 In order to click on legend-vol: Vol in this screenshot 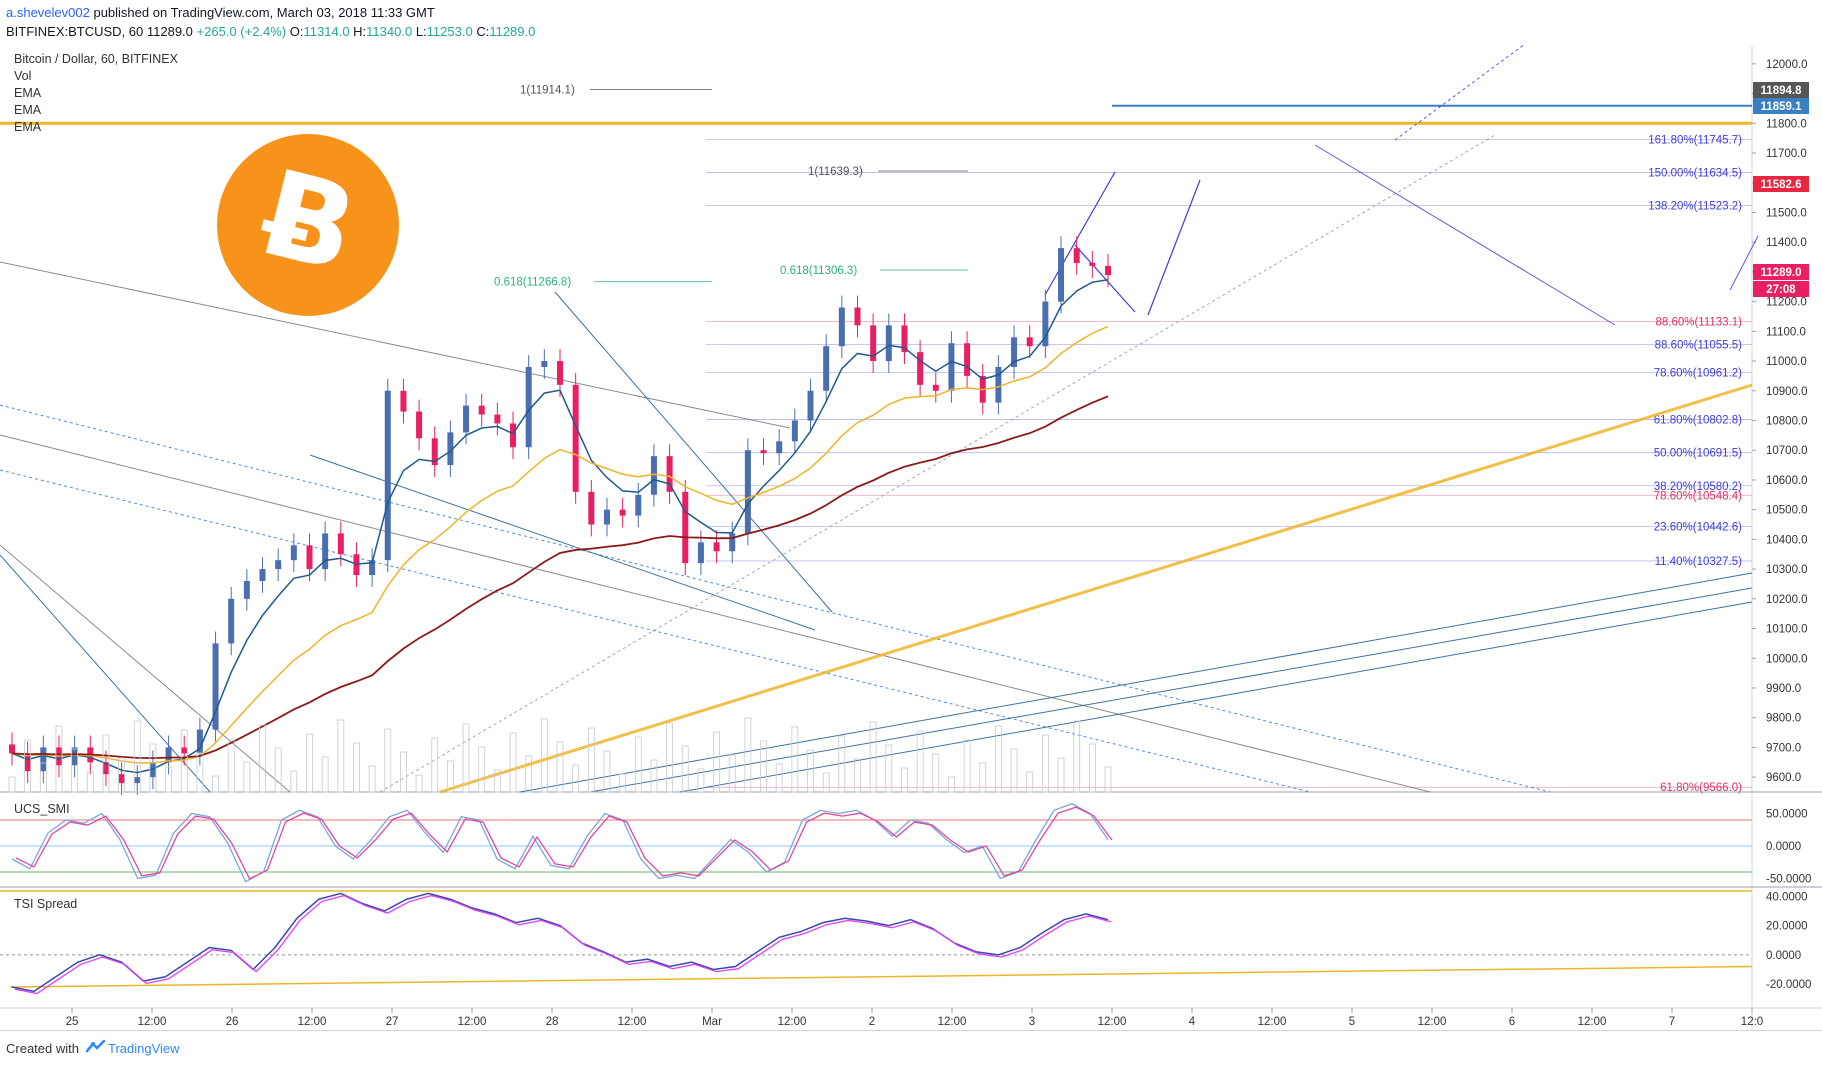, I will do `click(22, 76)`.